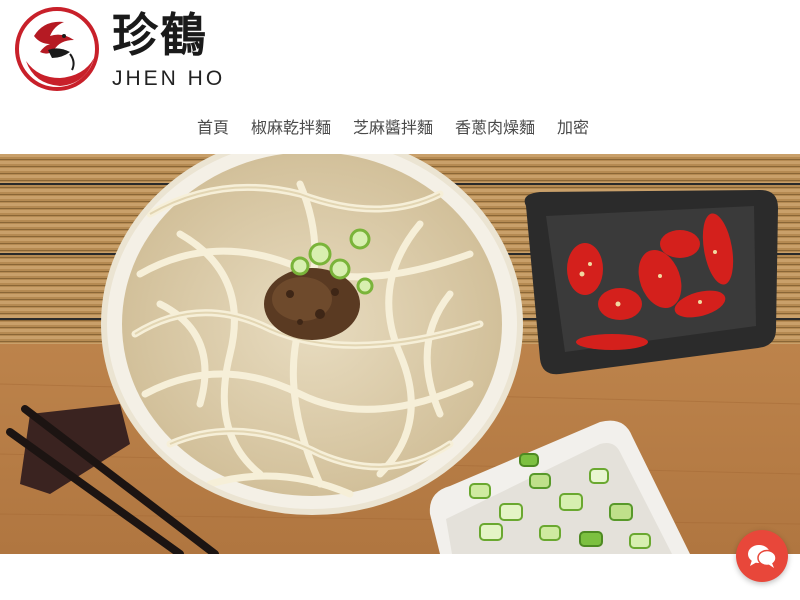 The height and width of the screenshot is (600, 800). Describe the element at coordinates (169, 78) in the screenshot. I see `brand-name-en: JHEN HO` at that location.